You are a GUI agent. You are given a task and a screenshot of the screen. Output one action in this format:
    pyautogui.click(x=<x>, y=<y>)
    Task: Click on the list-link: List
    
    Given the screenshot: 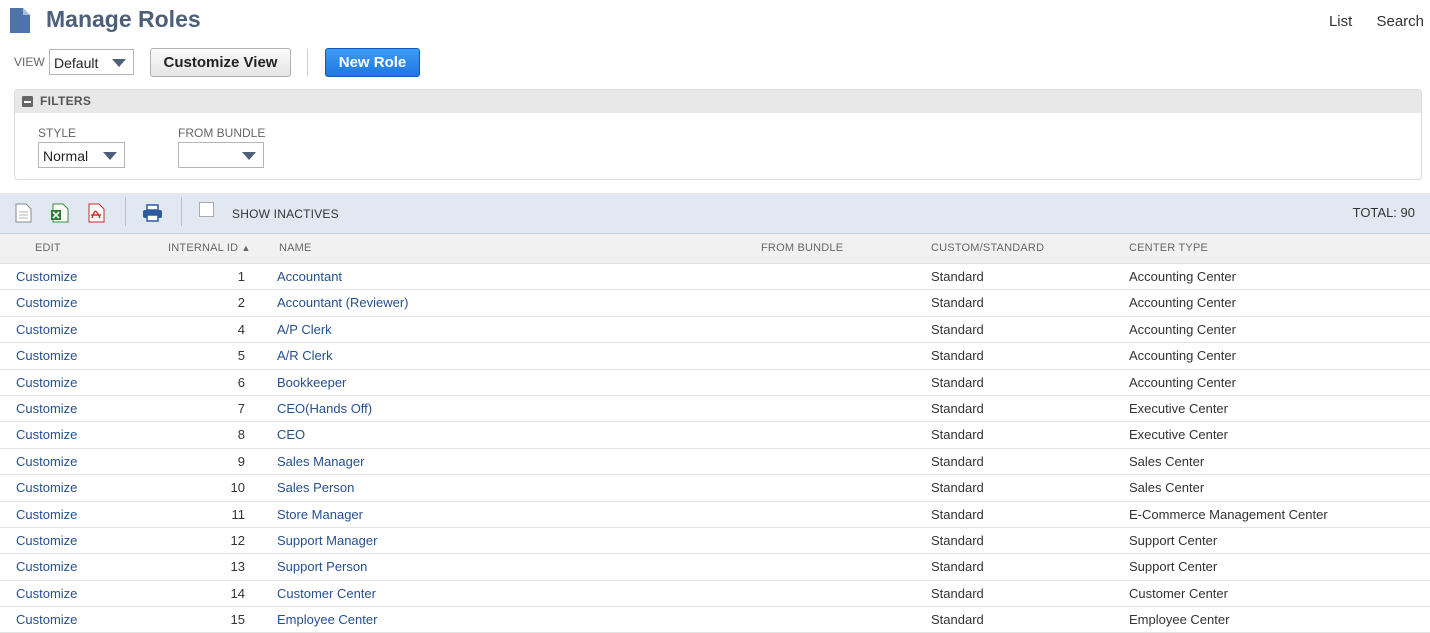 What is the action you would take?
    pyautogui.click(x=1340, y=21)
    